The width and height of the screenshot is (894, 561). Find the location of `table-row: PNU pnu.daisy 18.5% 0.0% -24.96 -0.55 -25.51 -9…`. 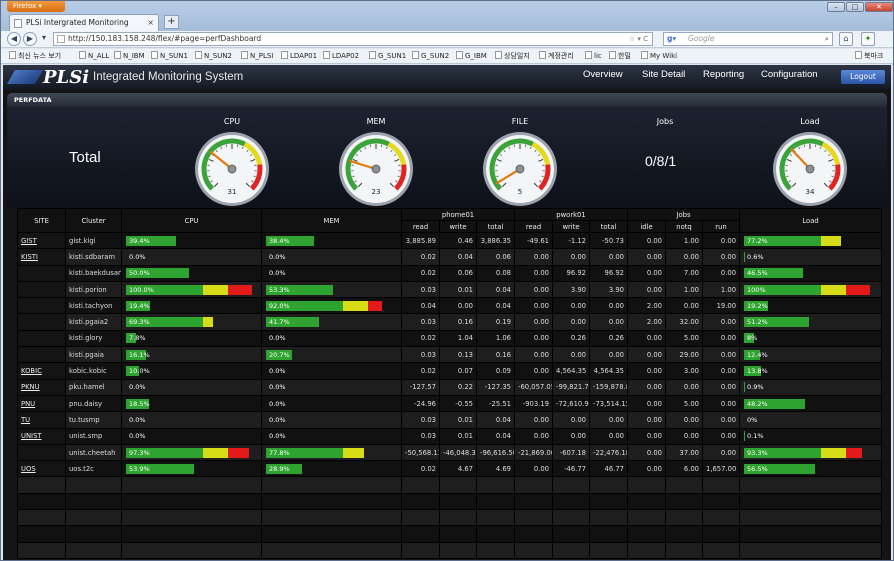

table-row: PNU pnu.daisy 18.5% 0.0% -24.96 -0.55 -25.51 -9… is located at coordinates (450, 403).